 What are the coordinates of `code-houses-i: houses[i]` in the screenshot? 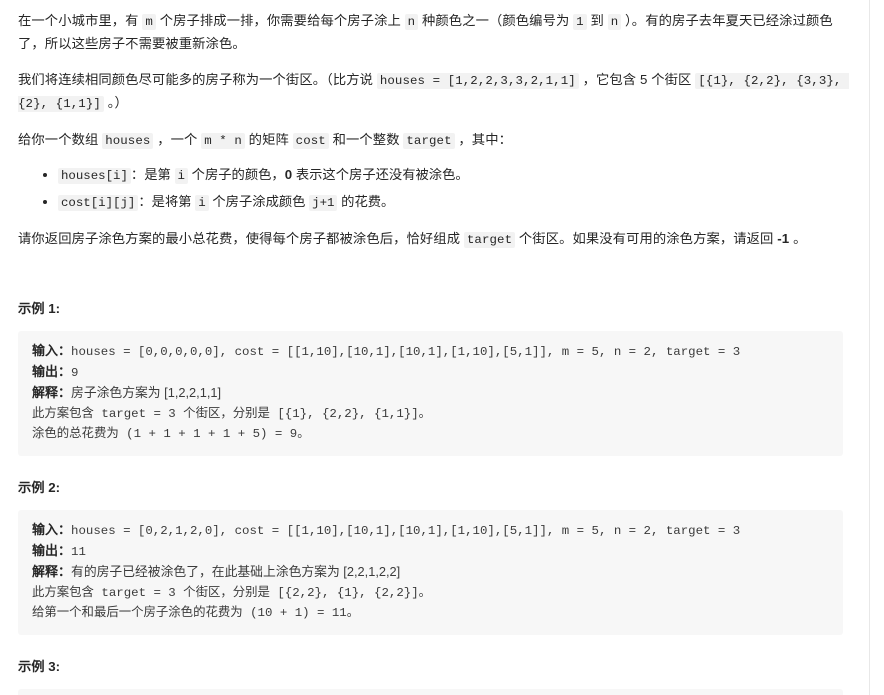 It's located at (94, 176).